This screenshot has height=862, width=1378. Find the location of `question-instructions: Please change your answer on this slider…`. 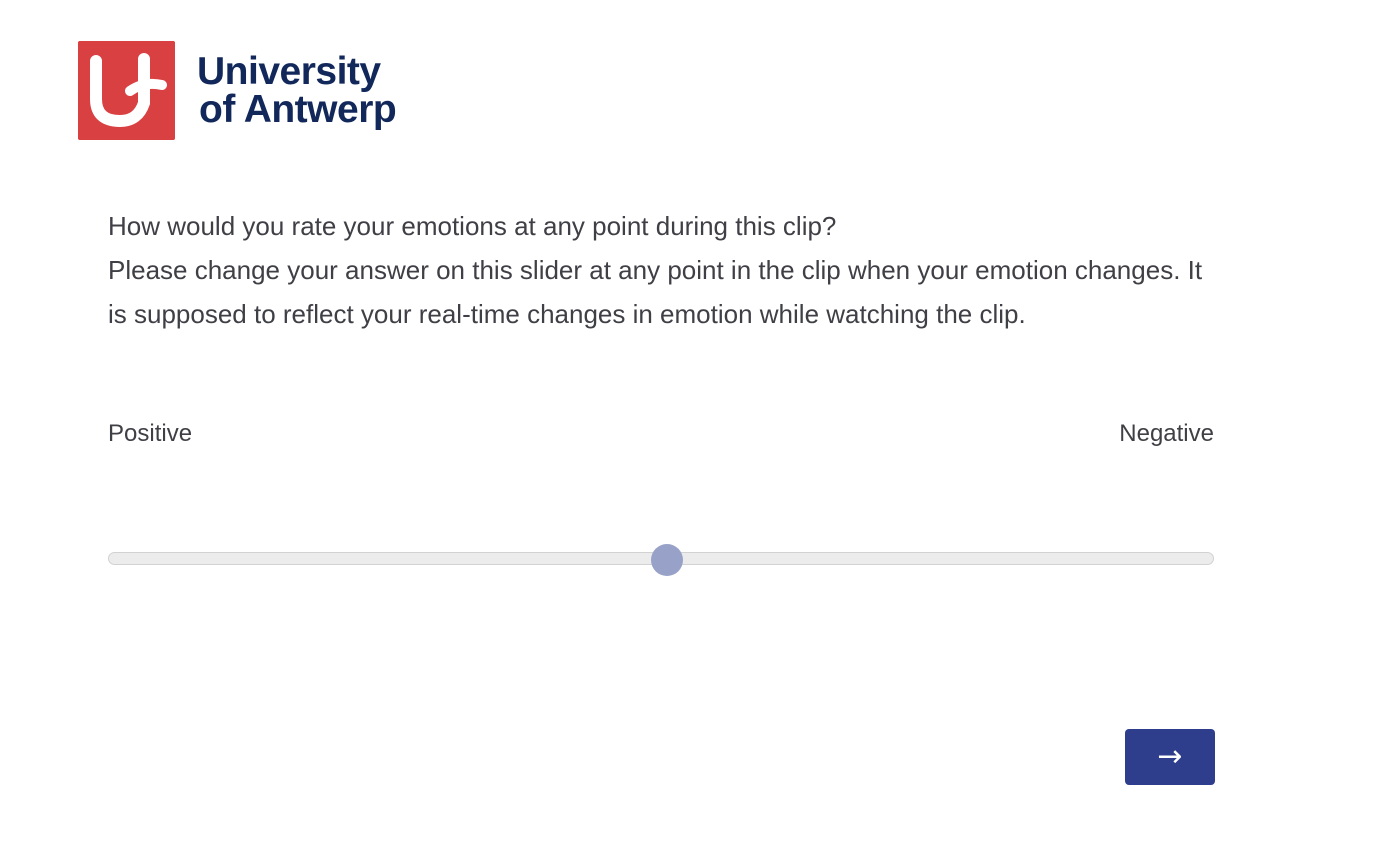

question-instructions: Please change your answer on this slider… is located at coordinates (655, 292).